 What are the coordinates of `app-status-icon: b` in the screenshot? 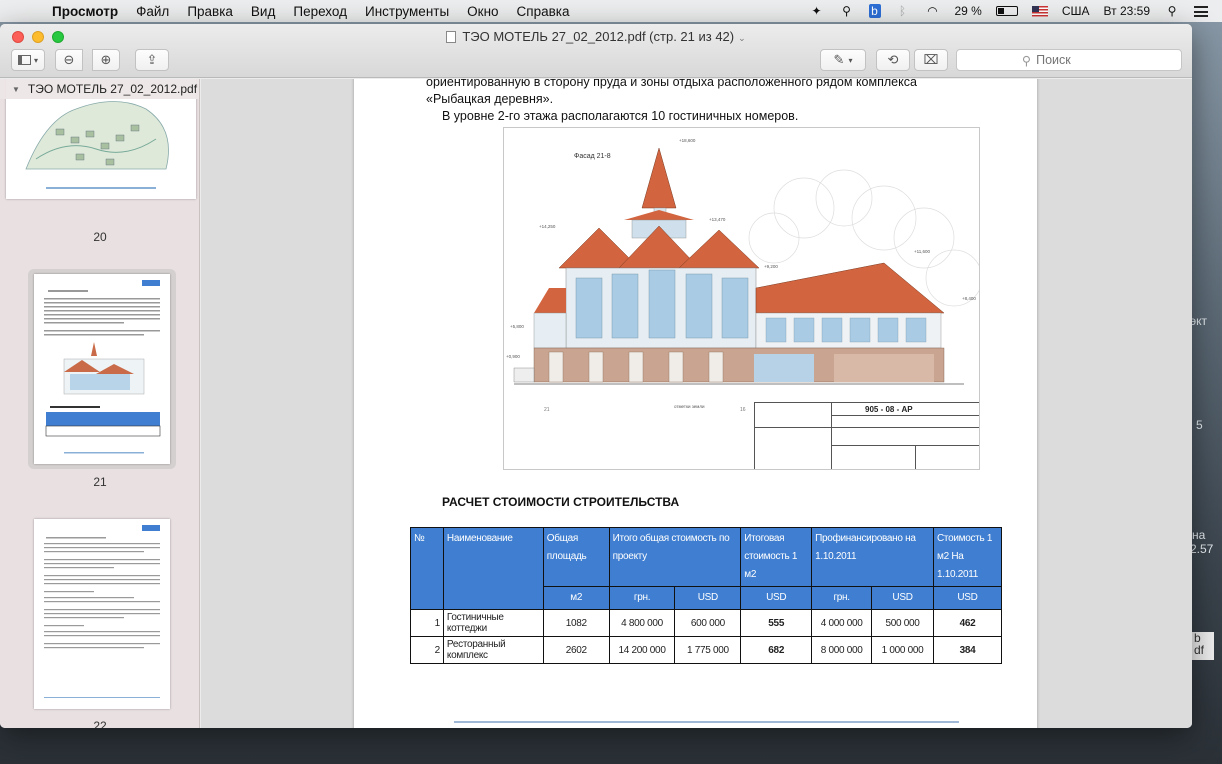 It's located at (874, 11).